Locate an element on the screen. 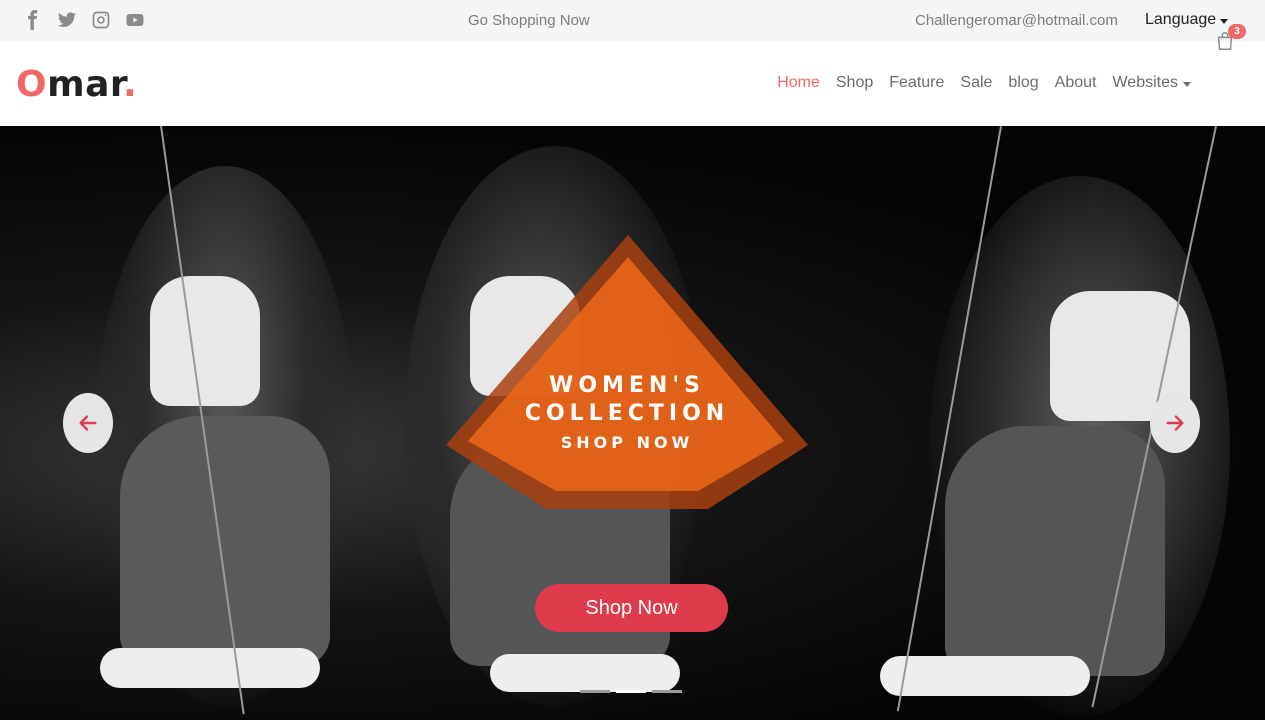 This screenshot has width=1265, height=720. cart-count-badge: 3 is located at coordinates (1237, 31).